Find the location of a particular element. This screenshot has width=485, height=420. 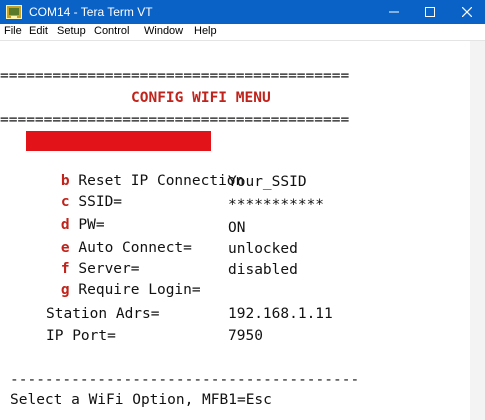

menu-option-ssid: c SSID= is located at coordinates (74, 191).